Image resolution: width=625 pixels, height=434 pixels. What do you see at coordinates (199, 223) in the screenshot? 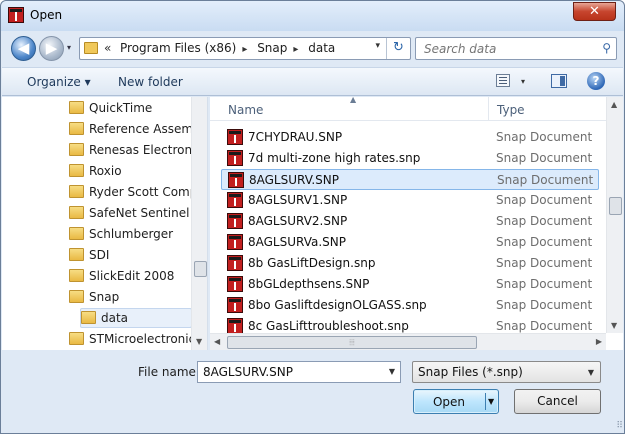
I see `nav-pane-scrollbar: ▼` at bounding box center [199, 223].